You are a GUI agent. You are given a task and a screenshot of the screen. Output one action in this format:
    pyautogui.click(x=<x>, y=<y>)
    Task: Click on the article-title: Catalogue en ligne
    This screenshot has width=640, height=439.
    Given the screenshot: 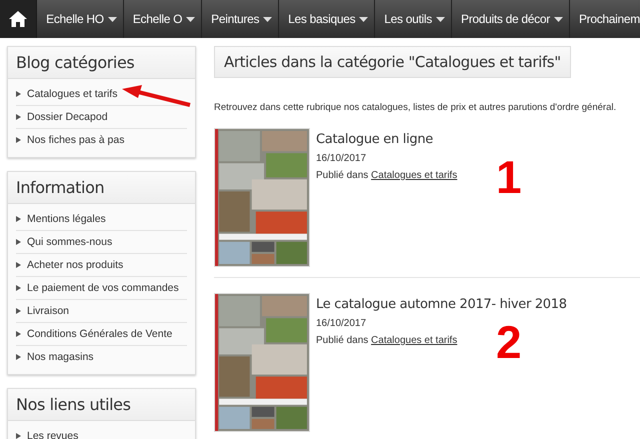 What is the action you would take?
    pyautogui.click(x=387, y=139)
    